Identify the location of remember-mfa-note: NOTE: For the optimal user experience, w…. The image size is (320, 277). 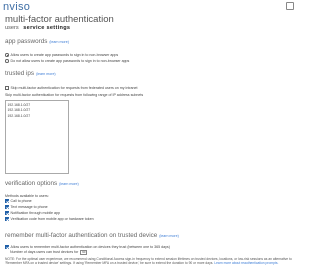
(151, 261).